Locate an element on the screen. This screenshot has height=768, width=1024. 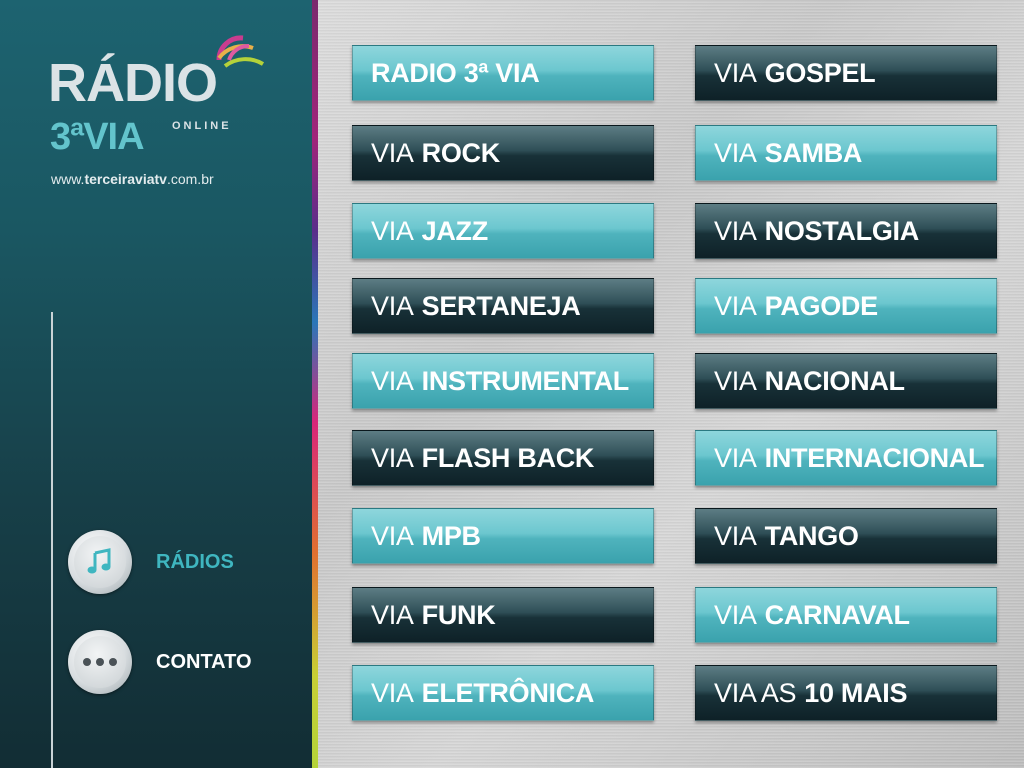
station-name: INSTRUMENTAL is located at coordinates (525, 380).